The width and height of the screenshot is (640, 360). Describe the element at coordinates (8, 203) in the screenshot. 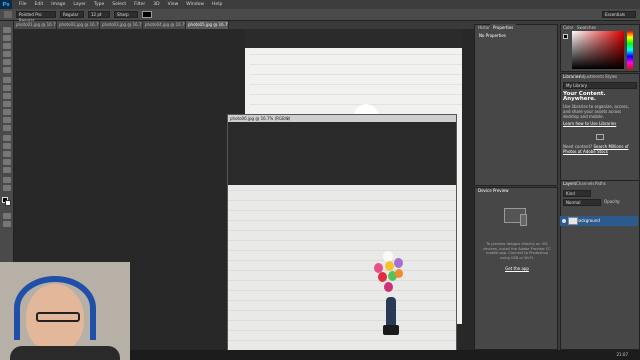

I see `background-color-swatch` at that location.